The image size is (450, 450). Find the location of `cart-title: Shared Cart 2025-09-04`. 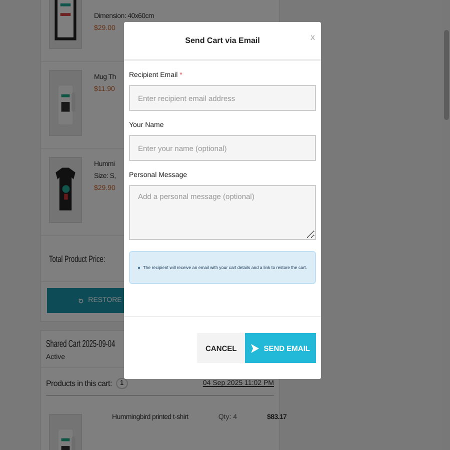

cart-title: Shared Cart 2025-09-04 is located at coordinates (81, 344).